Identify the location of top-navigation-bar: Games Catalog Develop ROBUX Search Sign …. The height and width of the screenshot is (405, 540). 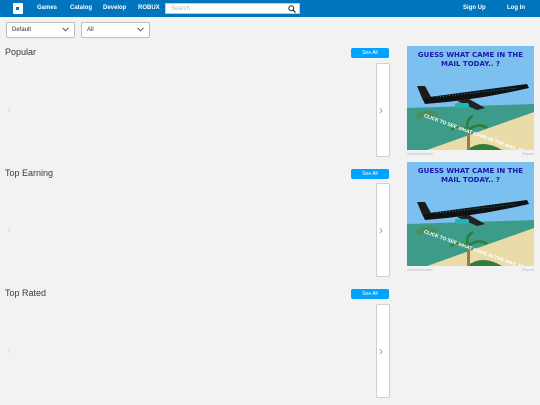
(270, 8).